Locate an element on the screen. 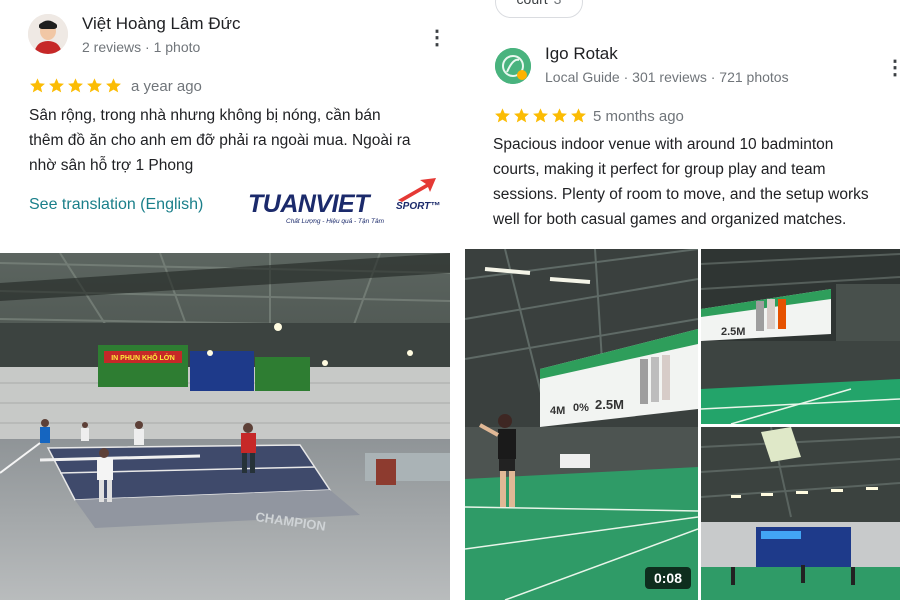 The width and height of the screenshot is (900, 600). review-text-line: nhờ sân hỗ trợ 1 Phong is located at coordinates (111, 165).